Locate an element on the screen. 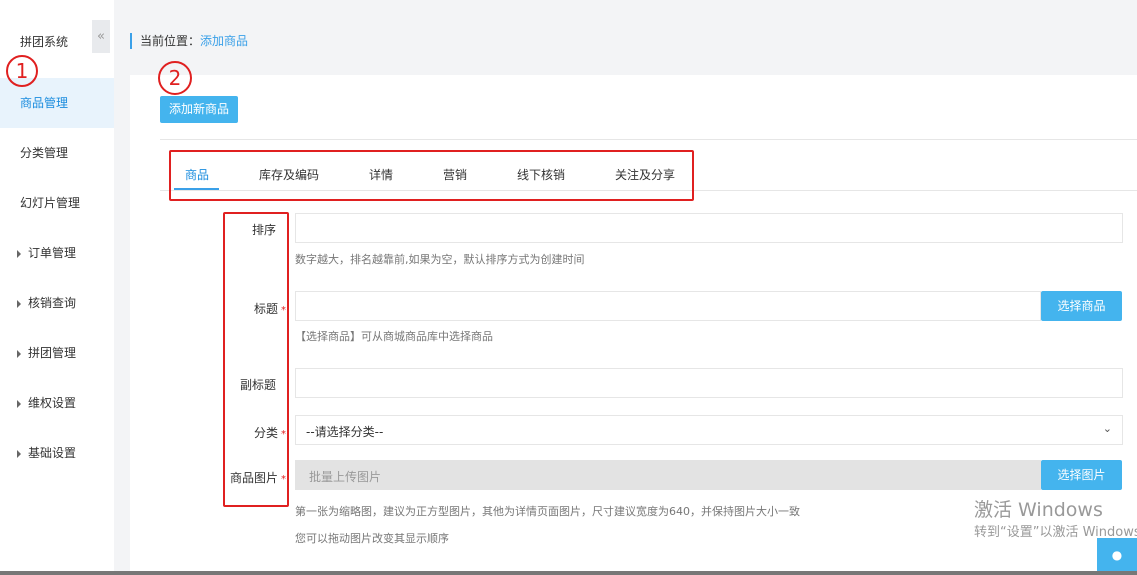 This screenshot has height=575, width=1137. sidebar-item-orders: 订单管理 is located at coordinates (57, 253).